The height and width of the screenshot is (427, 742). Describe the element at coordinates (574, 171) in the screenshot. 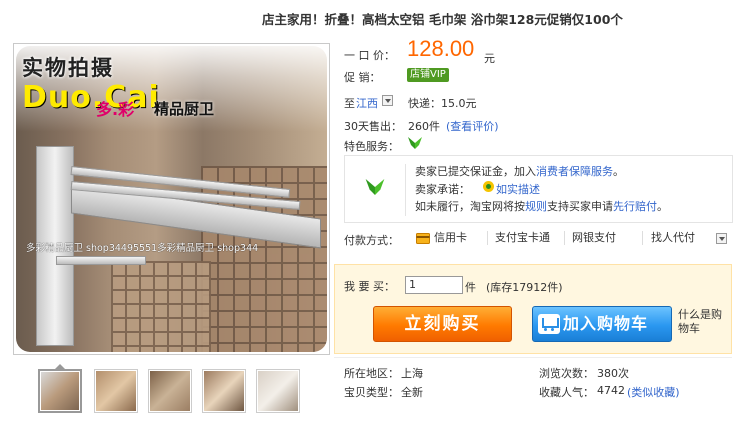

I see `consumer-protection-link: 消费者保障服务` at that location.